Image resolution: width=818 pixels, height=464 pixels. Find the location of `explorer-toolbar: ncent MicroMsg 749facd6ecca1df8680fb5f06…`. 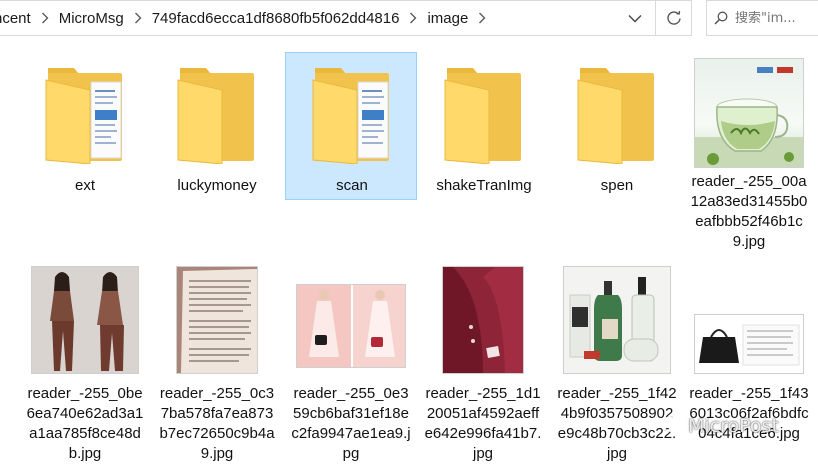

explorer-toolbar: ncent MicroMsg 749facd6ecca1df8680fb5f06… is located at coordinates (409, 18).